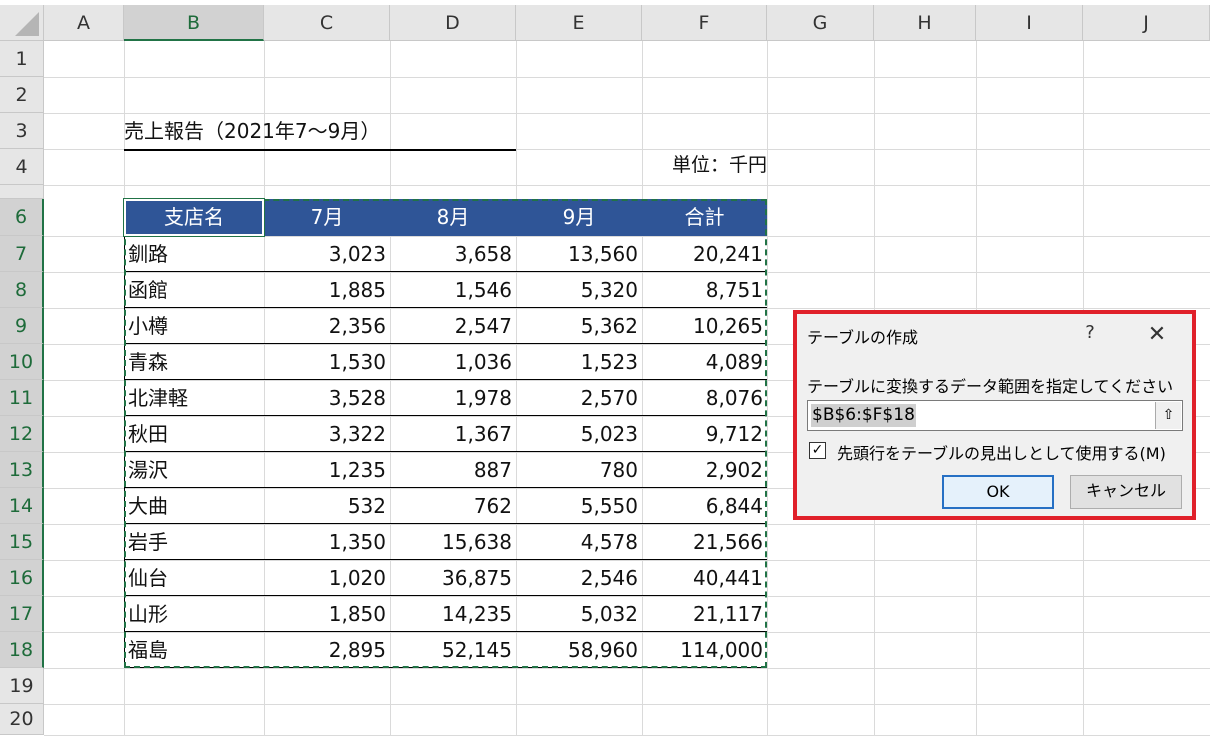  Describe the element at coordinates (22, 326) in the screenshot. I see `row-header-9: 9` at that location.